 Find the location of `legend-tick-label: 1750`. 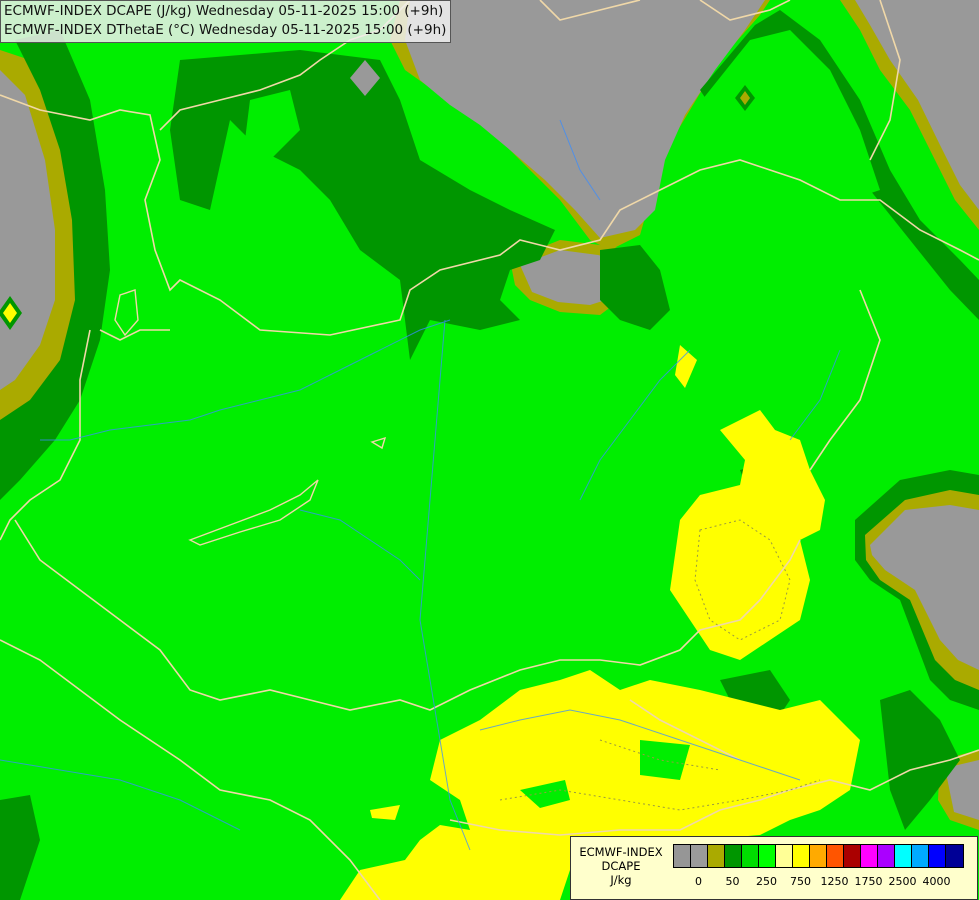

legend-tick-label: 1750 is located at coordinates (868, 881).